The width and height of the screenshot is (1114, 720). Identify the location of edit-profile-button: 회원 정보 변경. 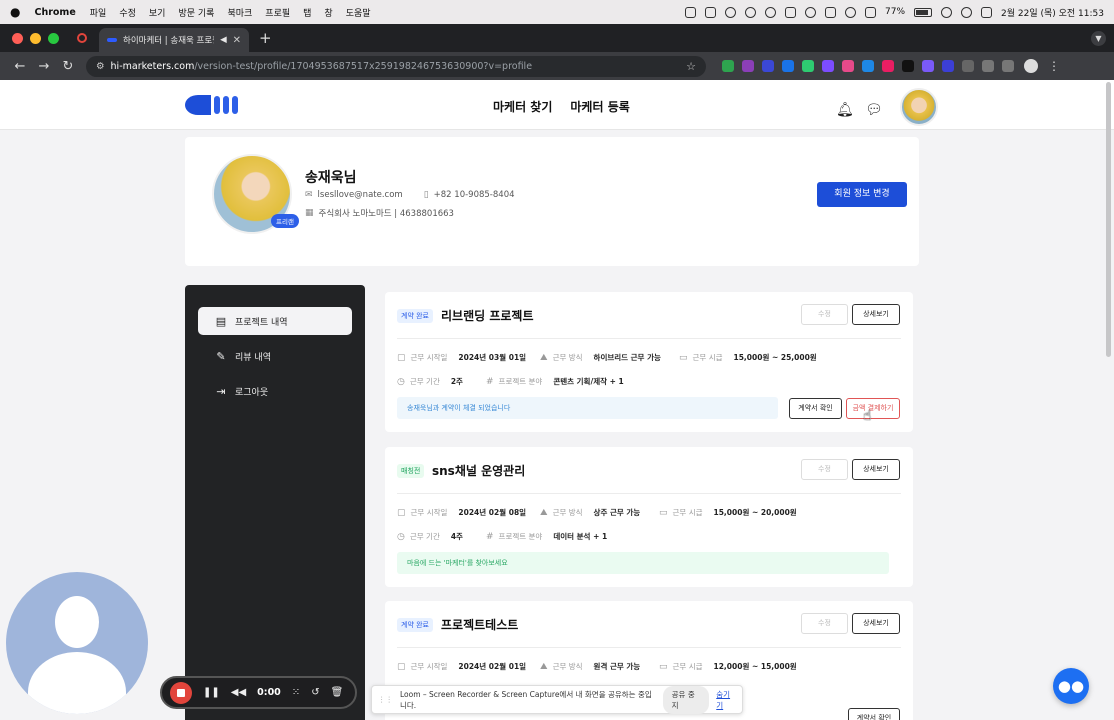
(862, 194).